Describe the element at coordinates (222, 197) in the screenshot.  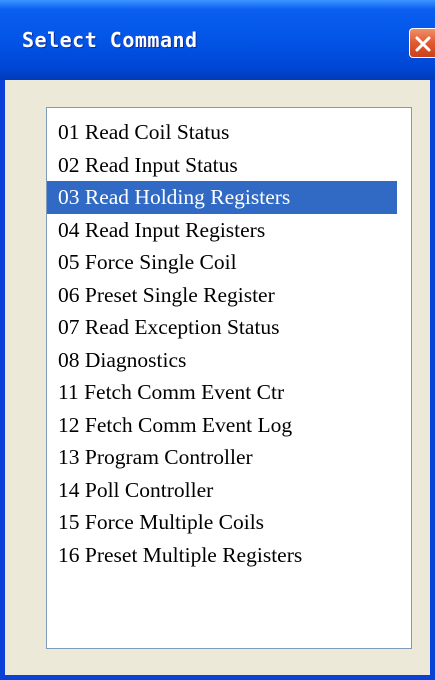
I see `list-item-03-selected: 03 Read Holding Registers` at that location.